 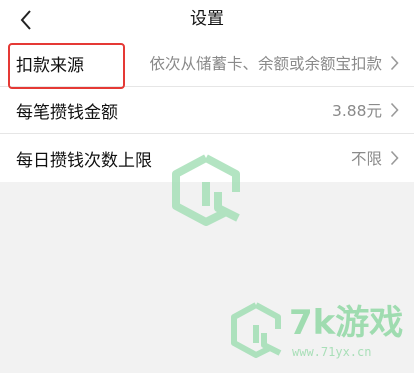 I want to click on navigation-bar: 设置, so click(x=207, y=20).